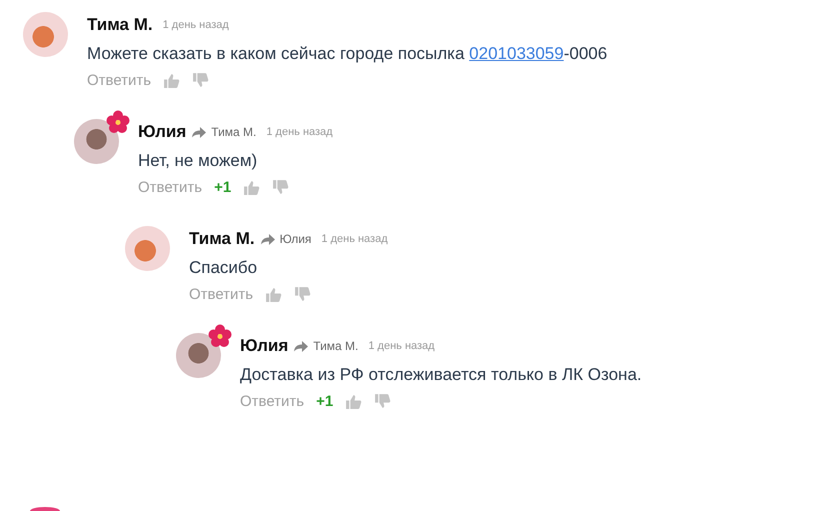 The image size is (840, 511). What do you see at coordinates (347, 54) in the screenshot?
I see `comment-text: Можете сказать в каком сейчас городе посылка 0201033059-0006` at bounding box center [347, 54].